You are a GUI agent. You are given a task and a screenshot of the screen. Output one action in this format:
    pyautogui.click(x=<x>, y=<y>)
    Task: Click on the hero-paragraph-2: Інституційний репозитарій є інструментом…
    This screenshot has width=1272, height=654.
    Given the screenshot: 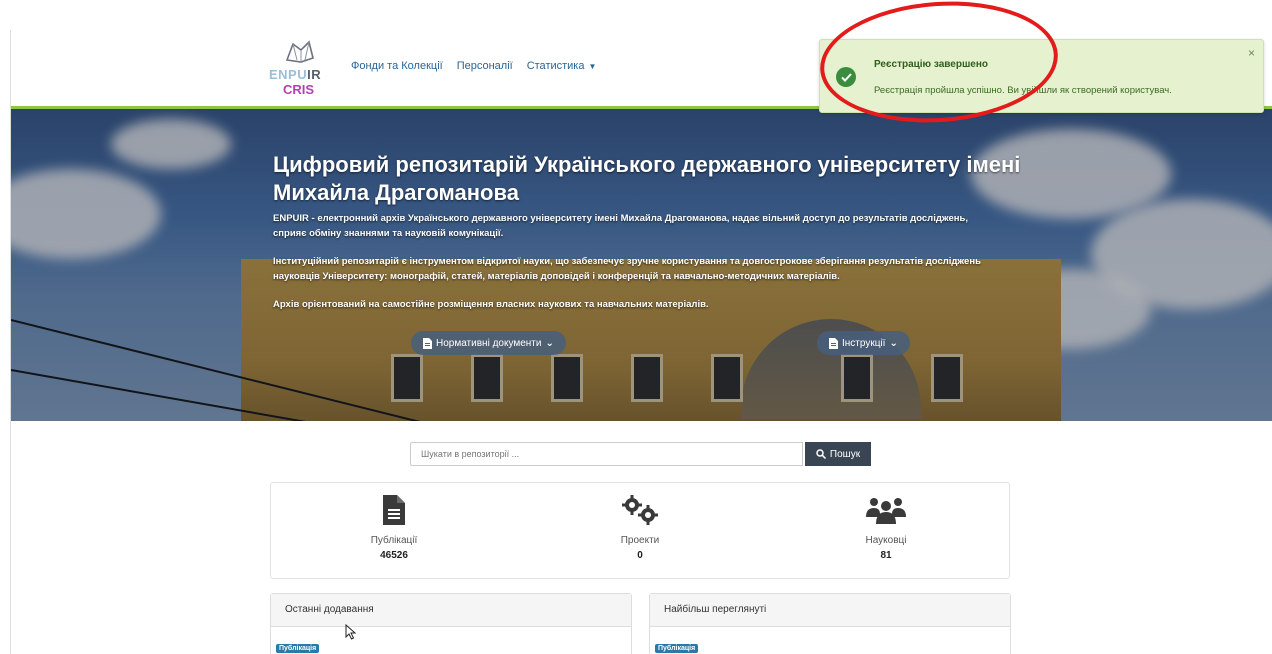 What is the action you would take?
    pyautogui.click(x=627, y=269)
    